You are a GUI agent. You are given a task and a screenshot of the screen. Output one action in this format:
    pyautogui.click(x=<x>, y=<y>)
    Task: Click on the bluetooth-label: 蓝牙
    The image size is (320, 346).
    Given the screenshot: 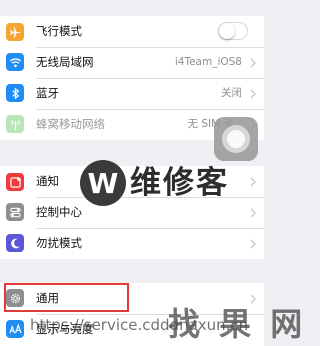 What is the action you would take?
    pyautogui.click(x=47, y=93)
    